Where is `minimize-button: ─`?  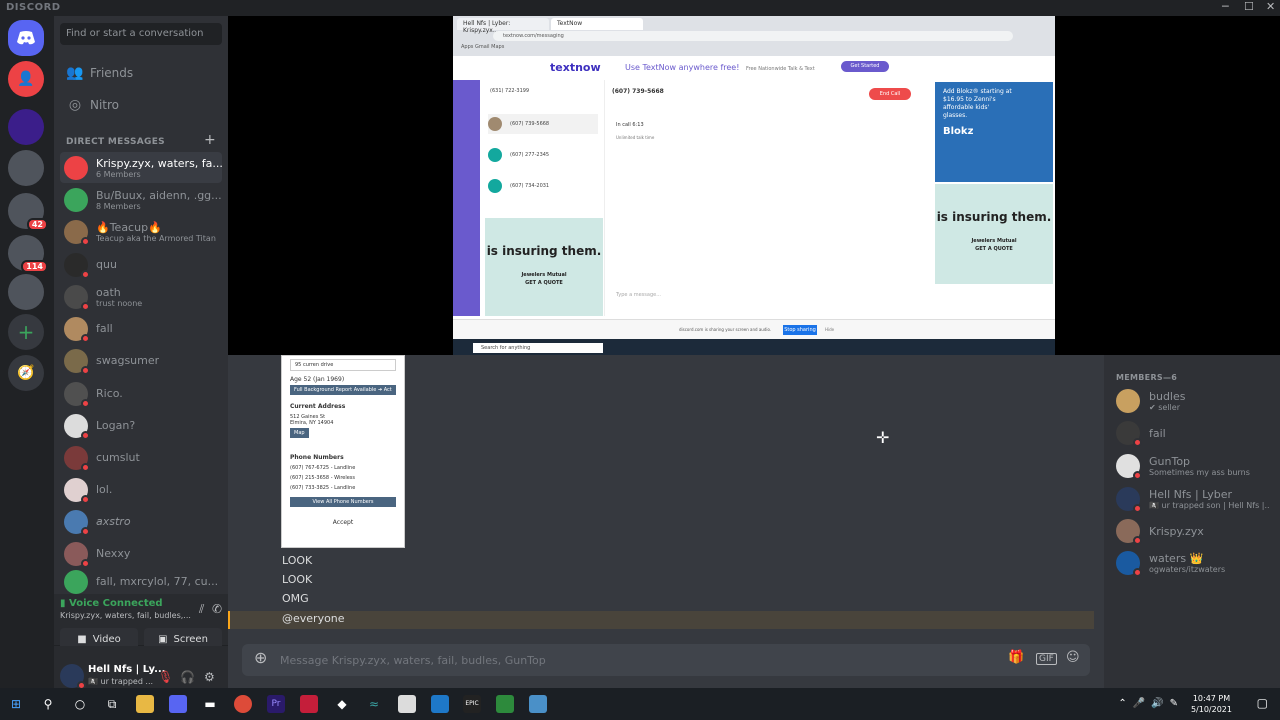
minimize-button: ─ is located at coordinates (1225, 6).